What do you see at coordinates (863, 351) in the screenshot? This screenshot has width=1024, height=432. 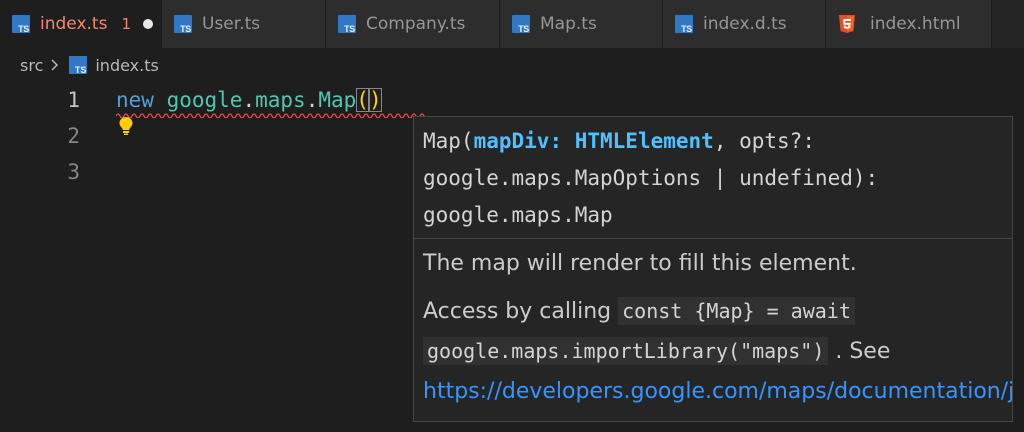 I see `doc-text: . See` at bounding box center [863, 351].